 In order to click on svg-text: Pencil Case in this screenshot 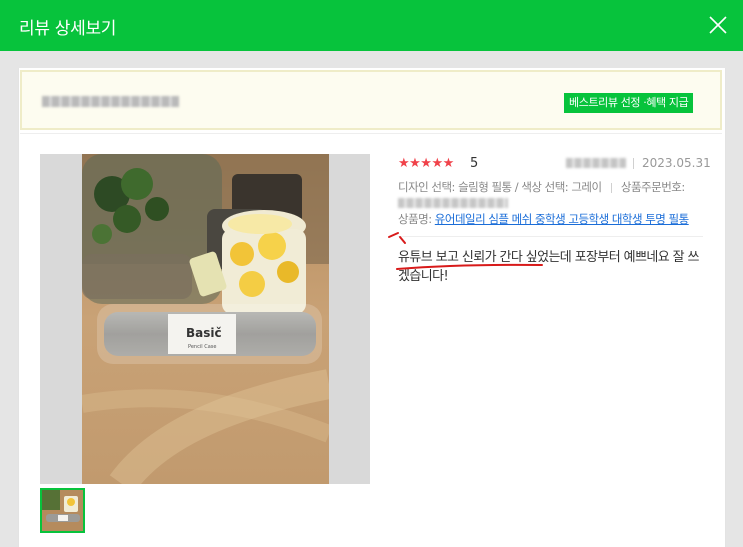, I will do `click(202, 347)`.